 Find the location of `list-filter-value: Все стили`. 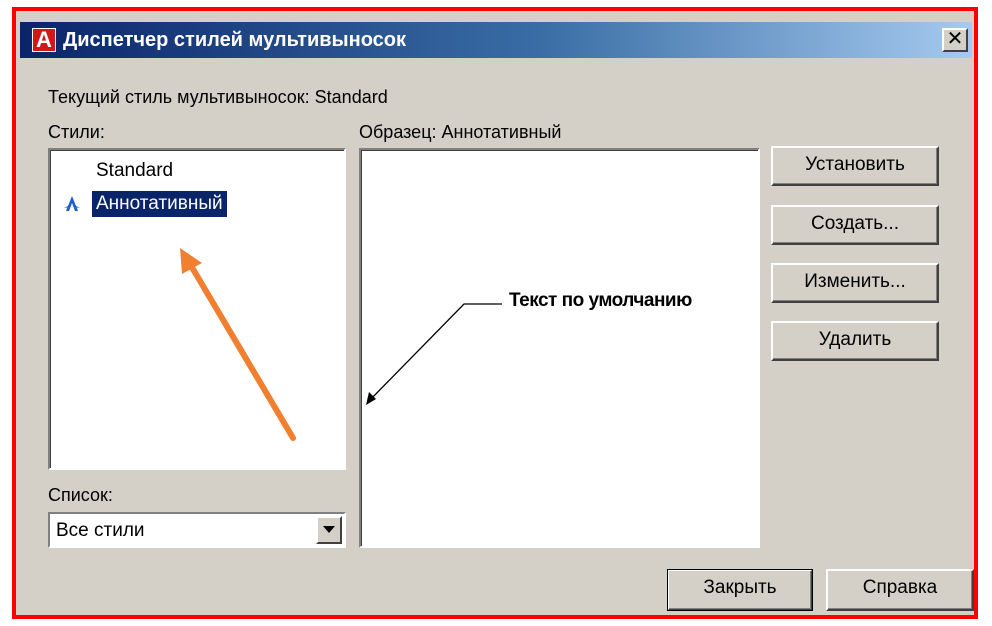

list-filter-value: Все стили is located at coordinates (100, 530).